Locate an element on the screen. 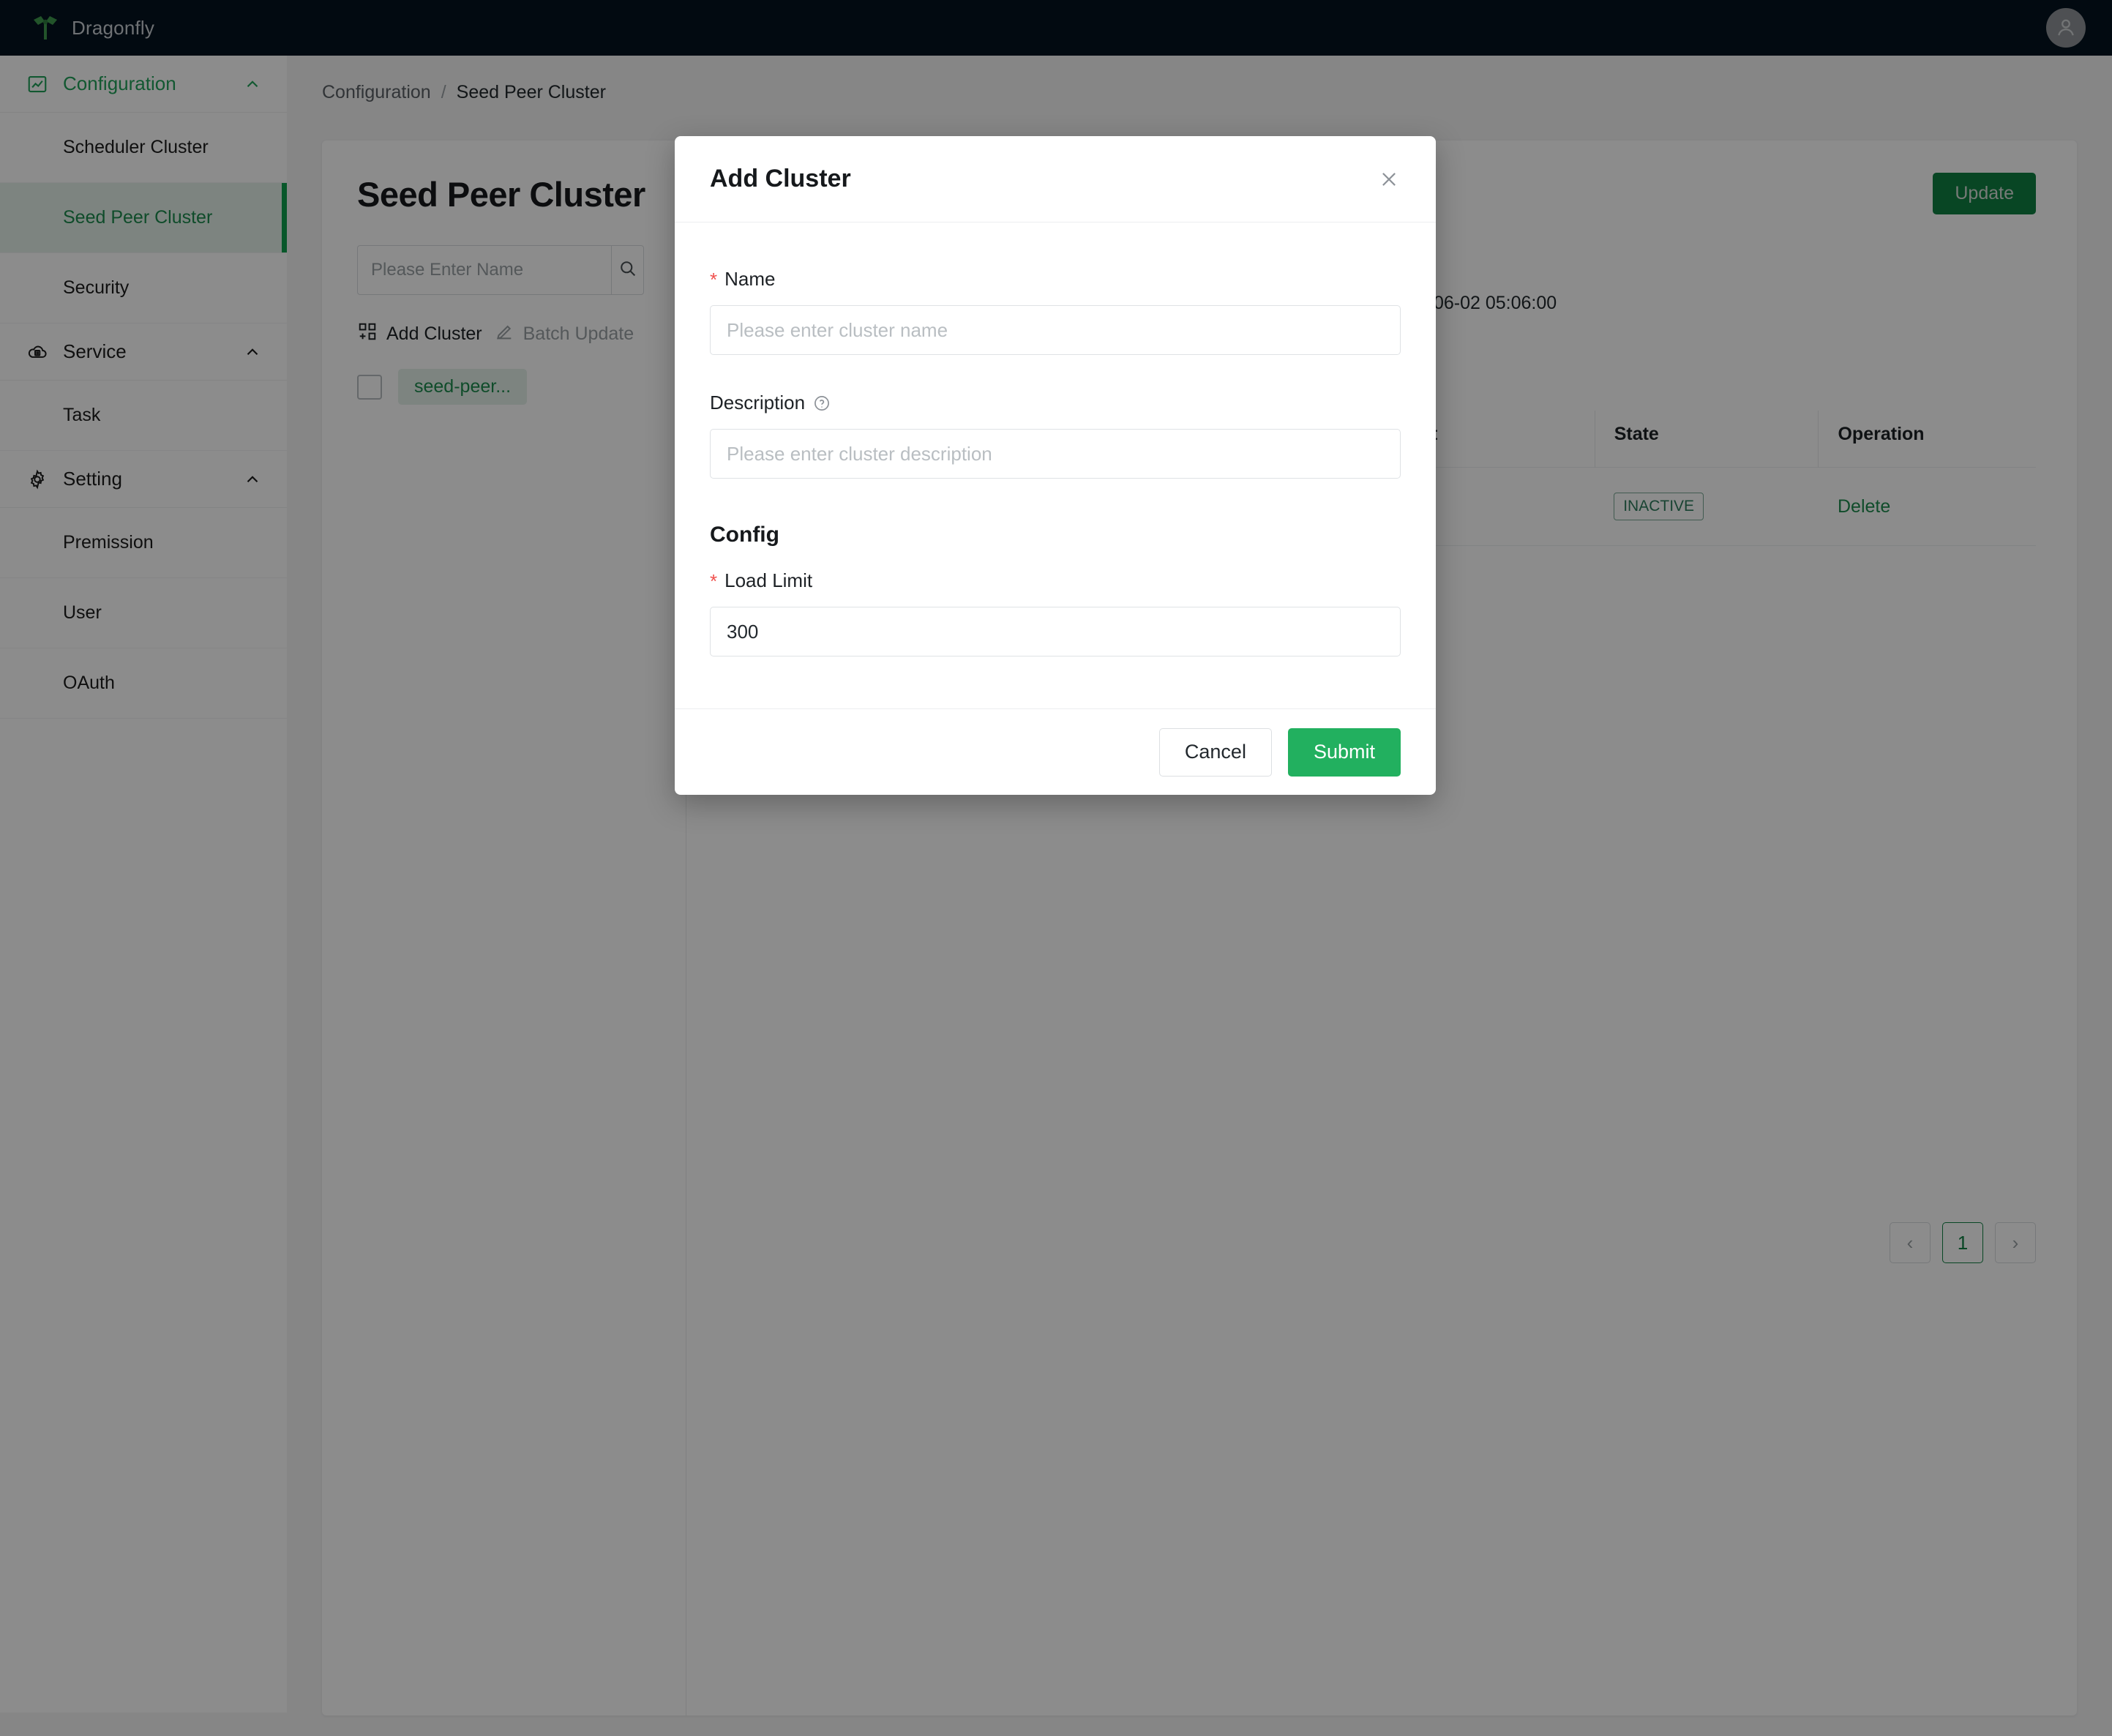  cluster-name-input is located at coordinates (1055, 330).